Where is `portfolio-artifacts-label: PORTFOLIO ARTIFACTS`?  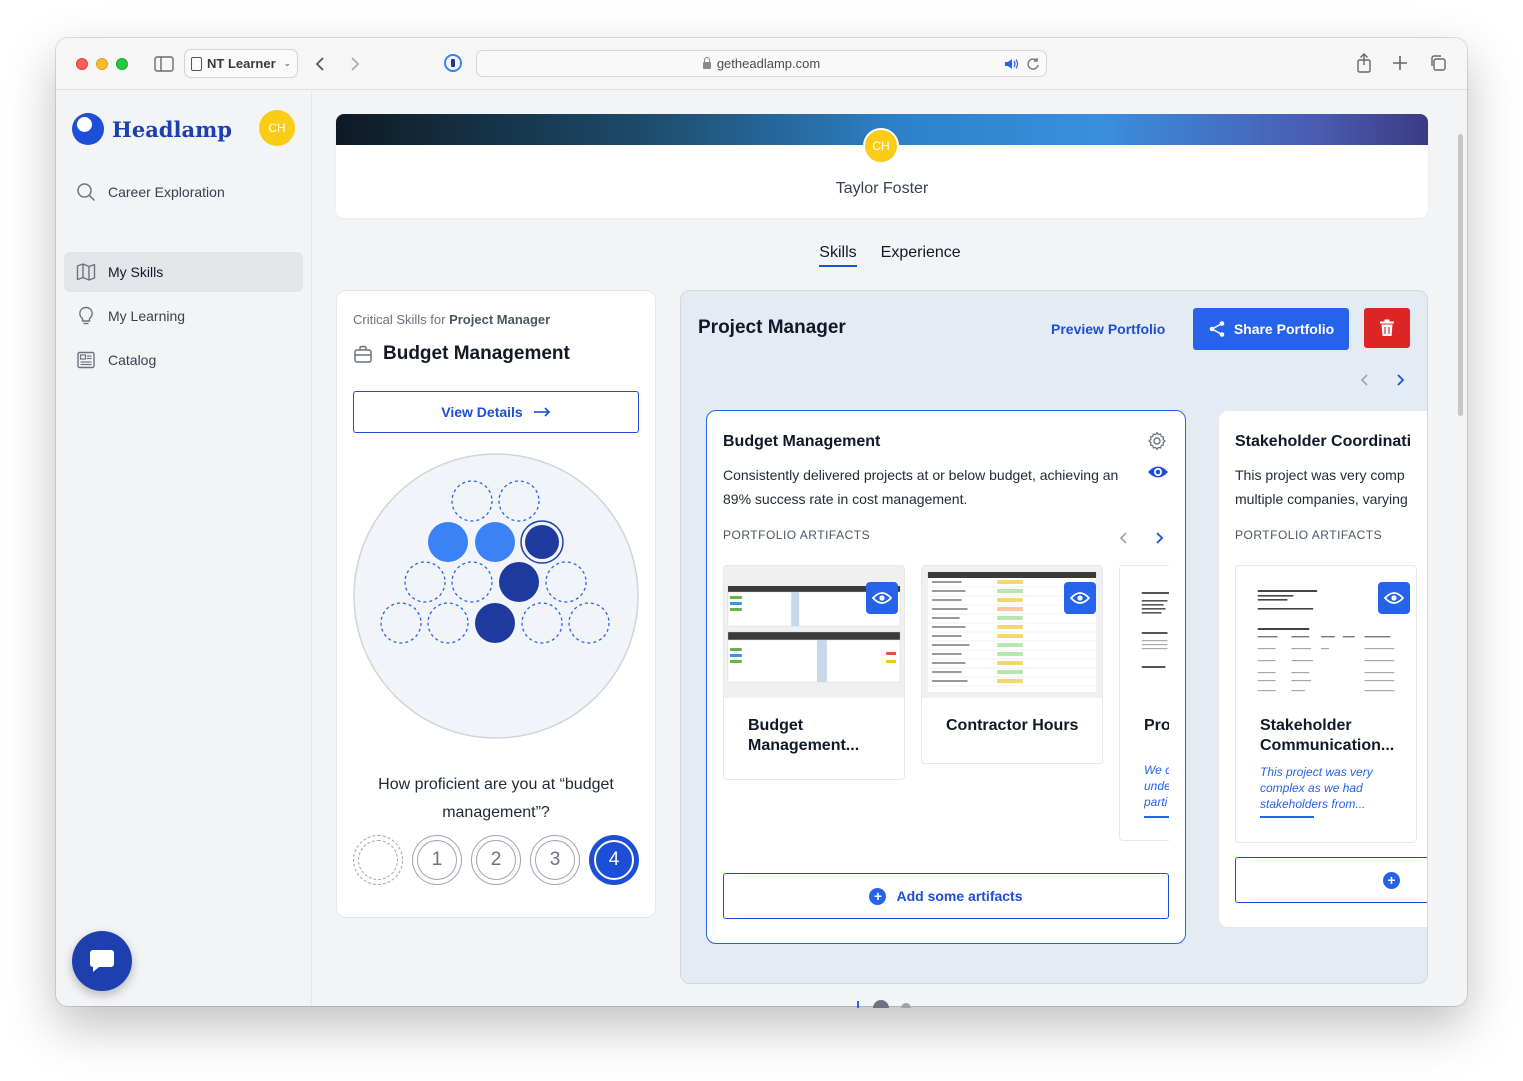 portfolio-artifacts-label: PORTFOLIO ARTIFACTS is located at coordinates (797, 535).